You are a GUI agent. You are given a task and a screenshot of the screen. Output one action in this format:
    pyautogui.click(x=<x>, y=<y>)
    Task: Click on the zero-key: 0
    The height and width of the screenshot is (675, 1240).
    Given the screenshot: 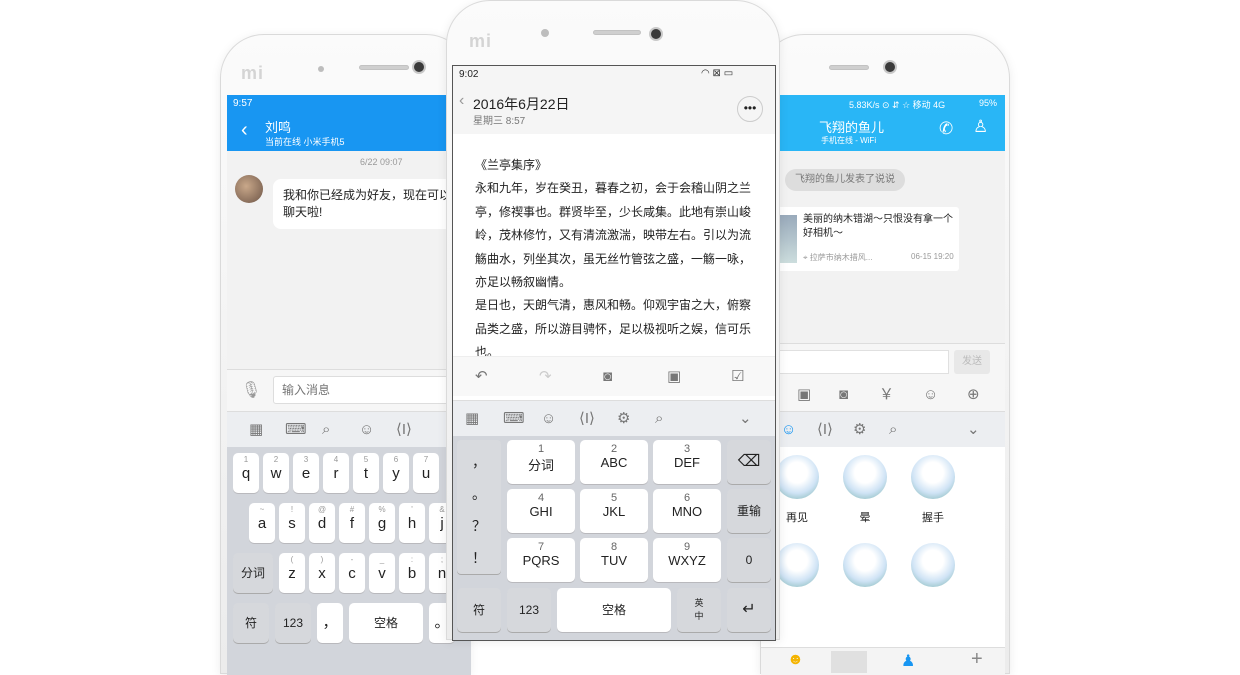 What is the action you would take?
    pyautogui.click(x=749, y=560)
    